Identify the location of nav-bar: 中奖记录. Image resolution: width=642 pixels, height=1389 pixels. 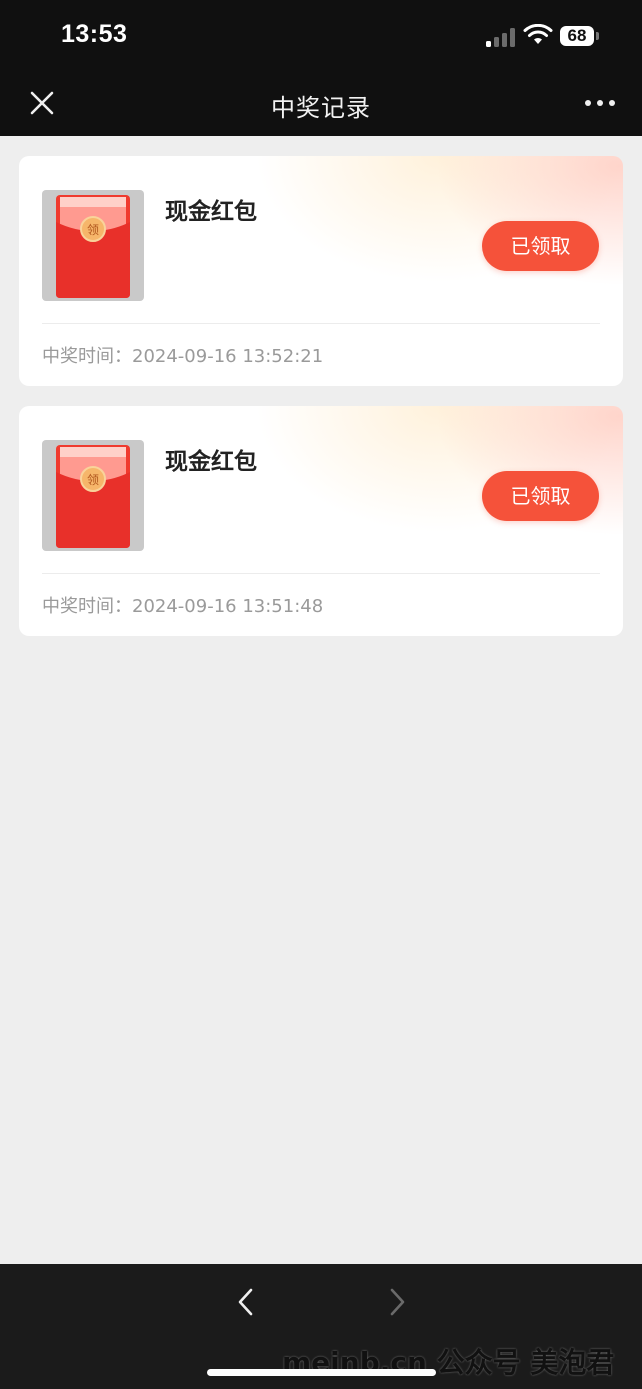
(321, 104).